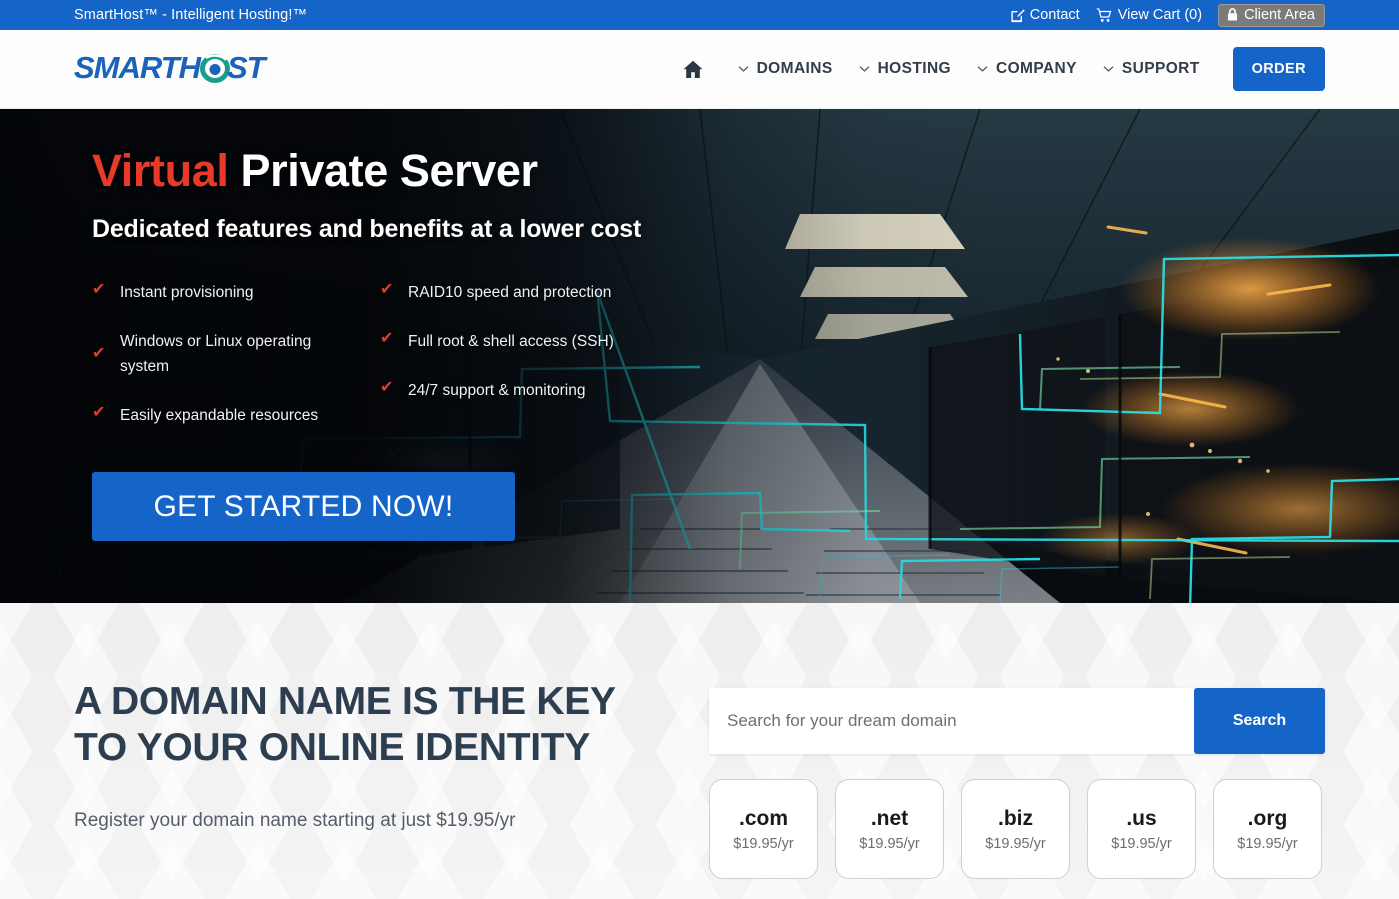 The height and width of the screenshot is (899, 1399). I want to click on pencil-square-icon, so click(1017, 15).